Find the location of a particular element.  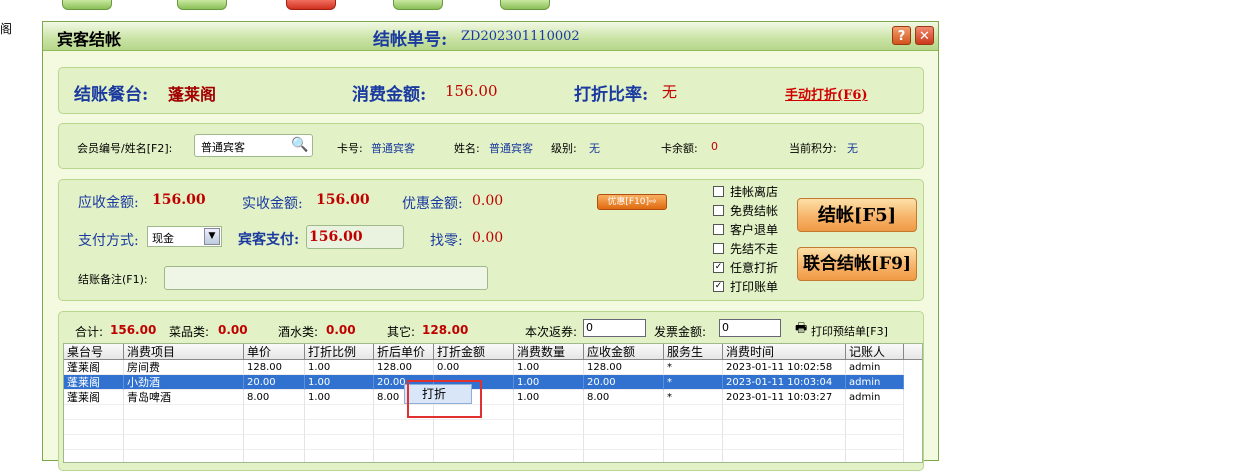

table-cell: 2023-01-11 10:03:27 is located at coordinates (784, 397).